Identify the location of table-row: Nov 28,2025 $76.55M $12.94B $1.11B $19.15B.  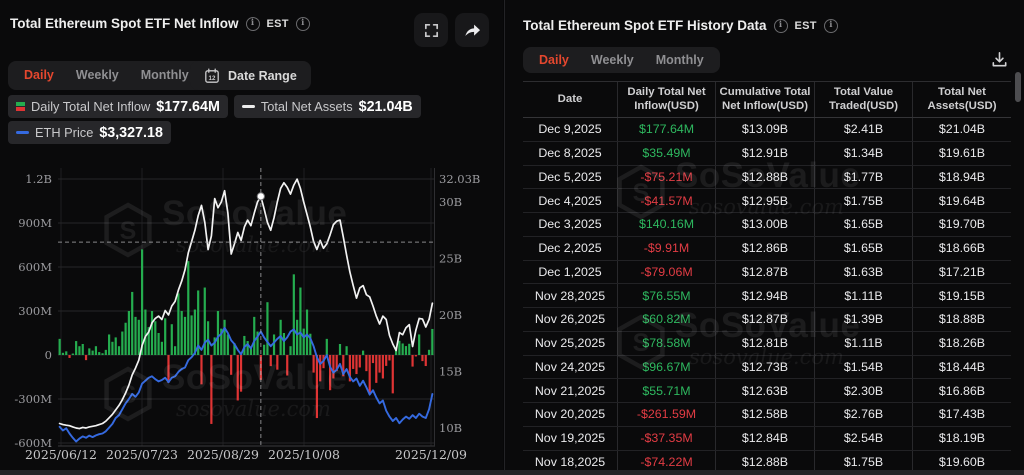
(767, 296).